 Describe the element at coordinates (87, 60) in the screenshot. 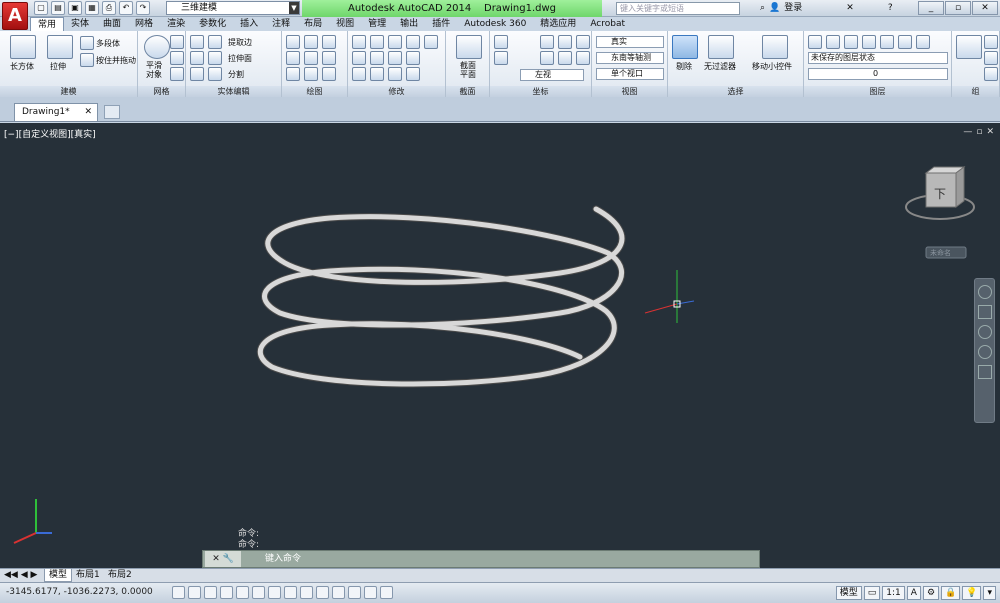

I see `presspull-icon` at that location.